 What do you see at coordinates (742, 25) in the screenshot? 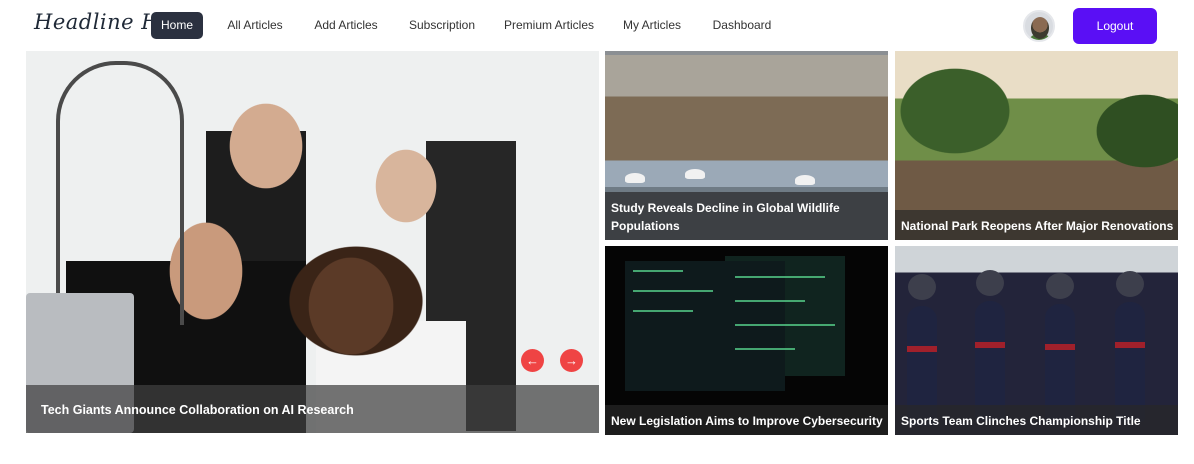
I see `nav-item-dashboard: Dashboard` at bounding box center [742, 25].